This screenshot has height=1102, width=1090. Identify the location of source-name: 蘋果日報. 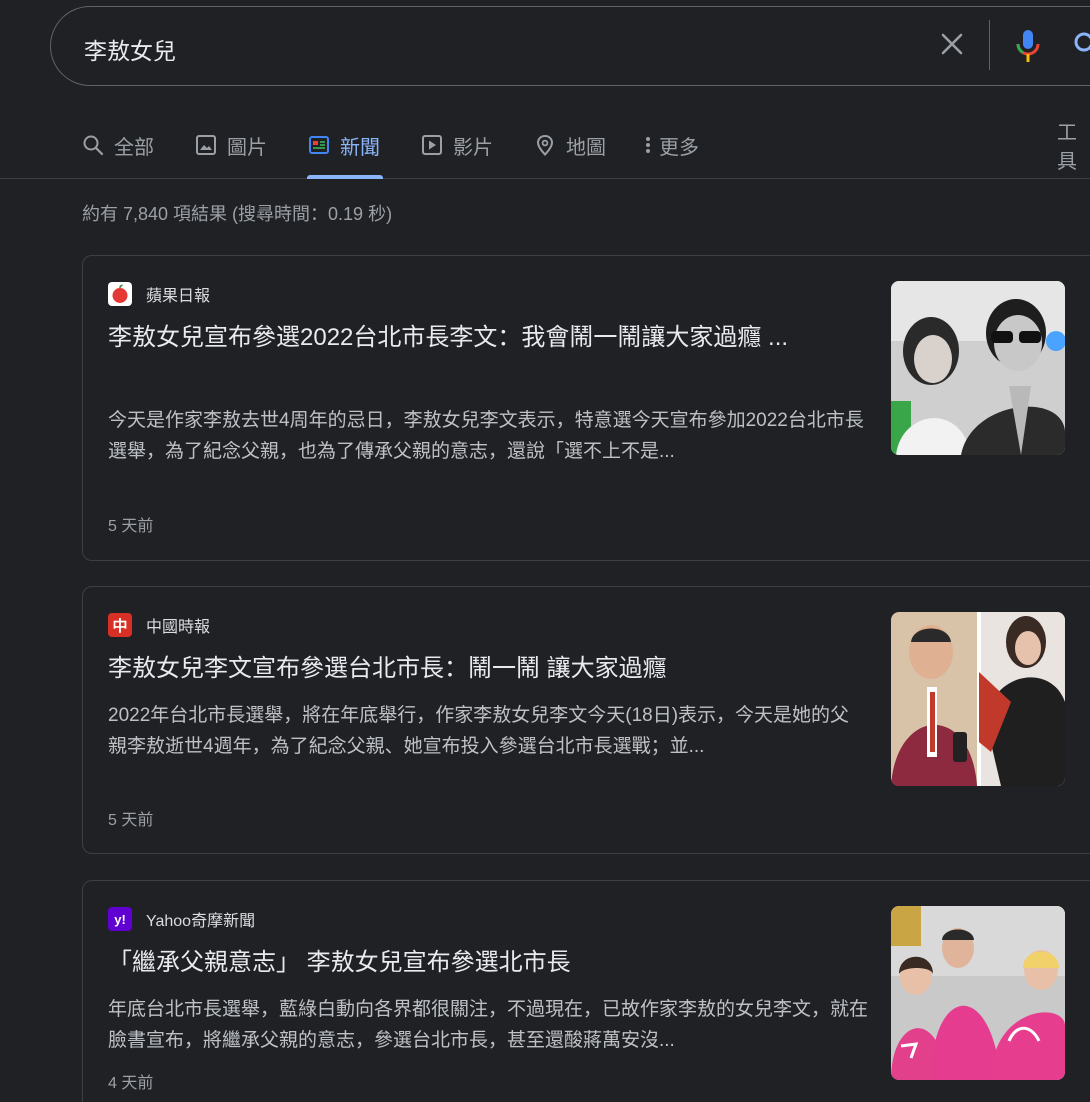
(178, 296).